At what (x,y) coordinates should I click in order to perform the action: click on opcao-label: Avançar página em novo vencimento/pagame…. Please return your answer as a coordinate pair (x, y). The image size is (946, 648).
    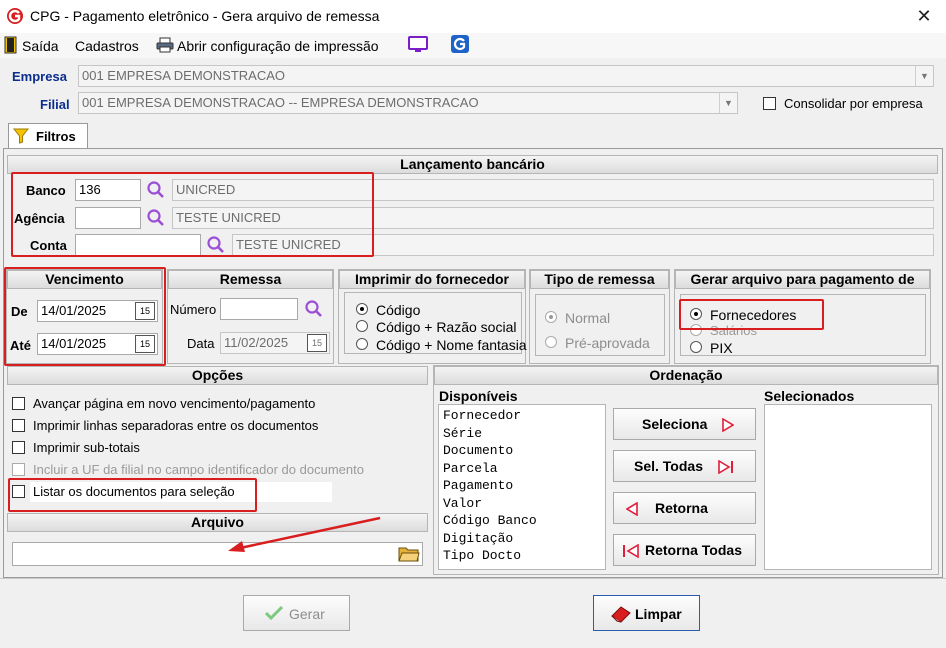
    Looking at the image, I should click on (174, 403).